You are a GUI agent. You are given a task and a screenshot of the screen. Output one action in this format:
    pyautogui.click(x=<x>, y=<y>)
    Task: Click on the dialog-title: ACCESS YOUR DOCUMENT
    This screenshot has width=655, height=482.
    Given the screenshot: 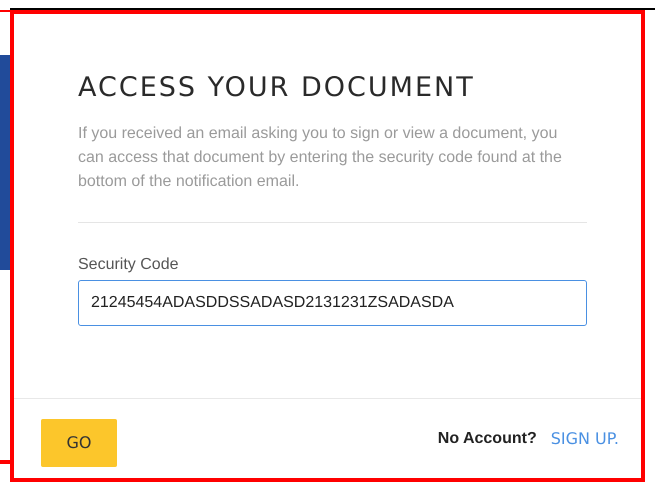 What is the action you would take?
    pyautogui.click(x=277, y=88)
    